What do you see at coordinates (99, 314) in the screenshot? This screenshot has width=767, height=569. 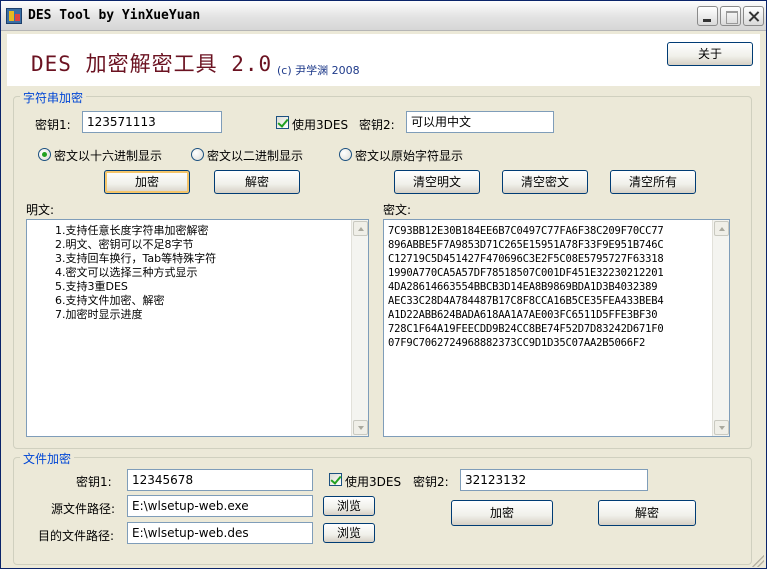 I see `plaintext-line: 7.加密时显示进度` at bounding box center [99, 314].